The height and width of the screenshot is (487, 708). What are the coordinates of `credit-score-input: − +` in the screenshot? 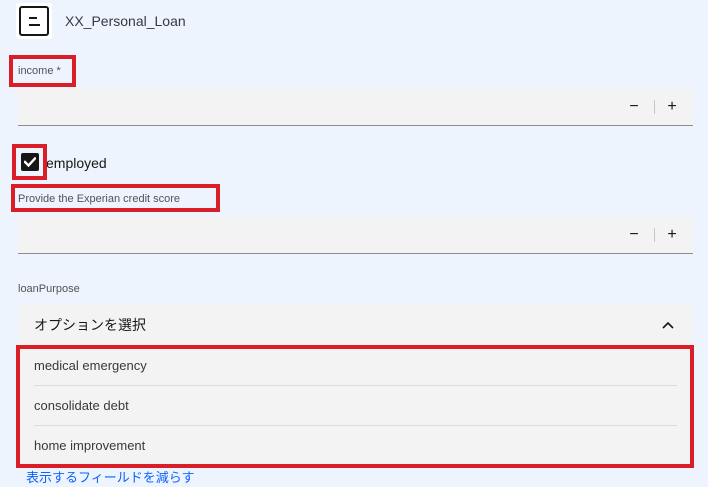 It's located at (355, 235).